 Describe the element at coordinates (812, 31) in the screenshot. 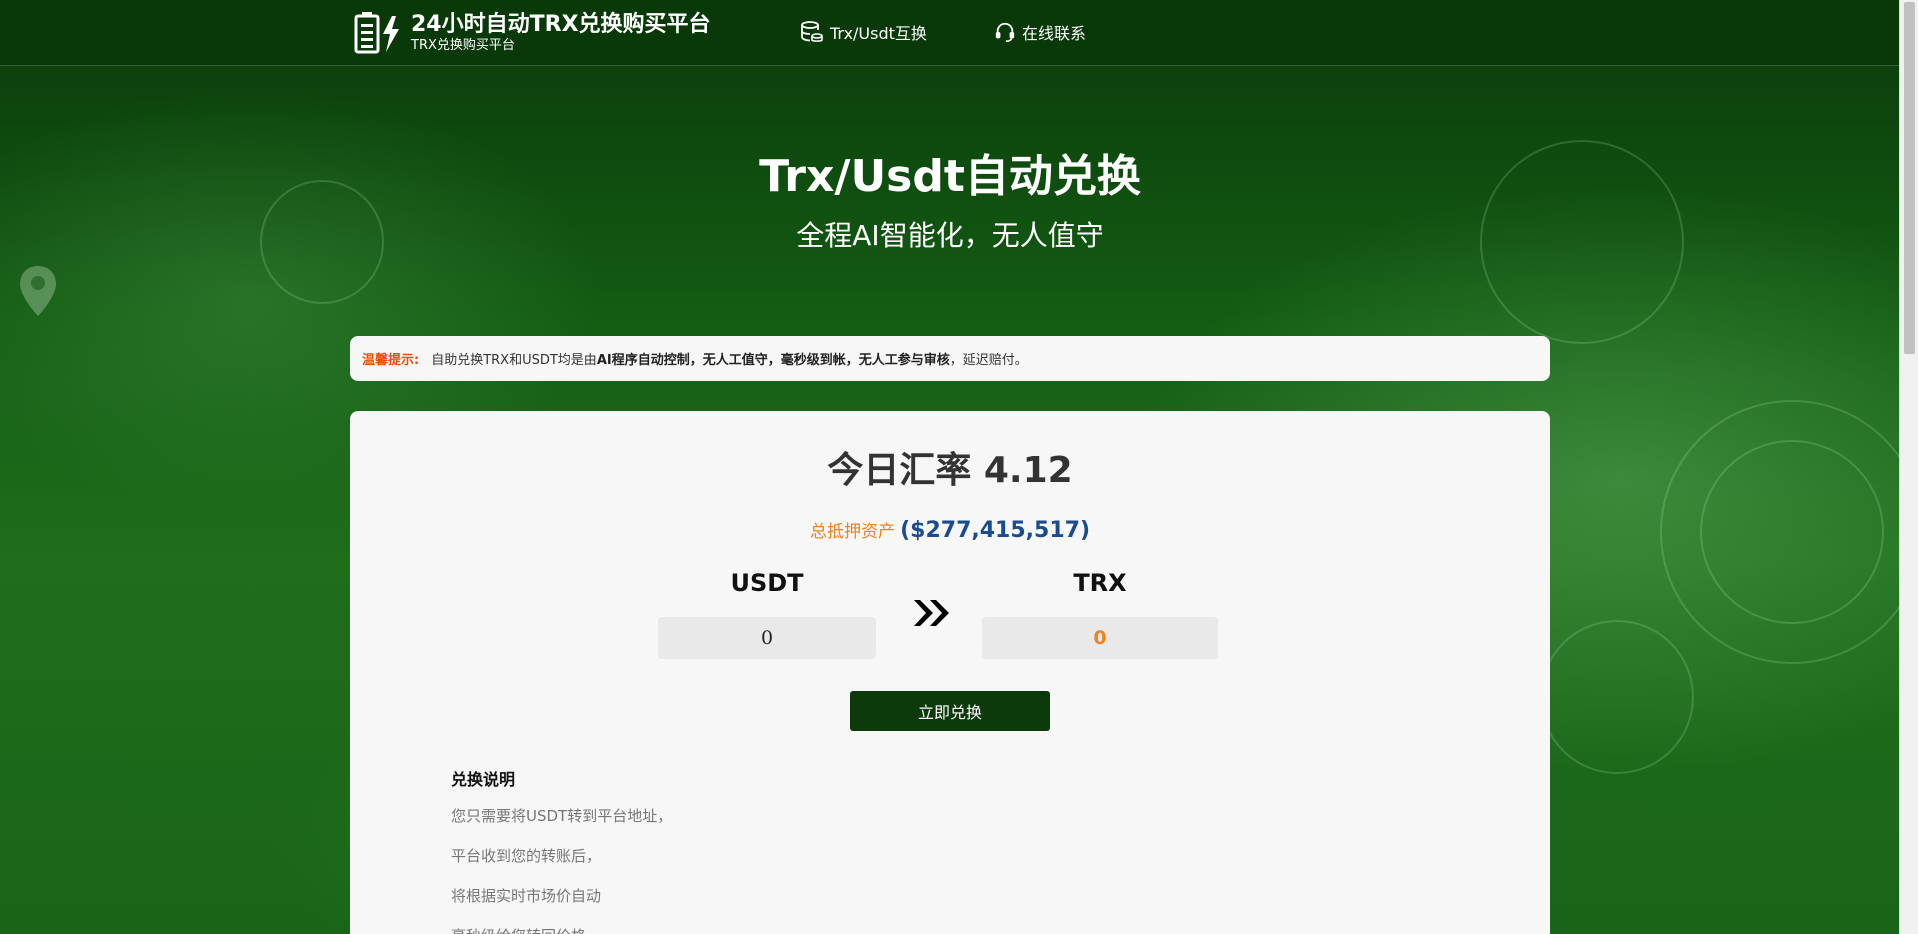

I see `database-icon` at that location.